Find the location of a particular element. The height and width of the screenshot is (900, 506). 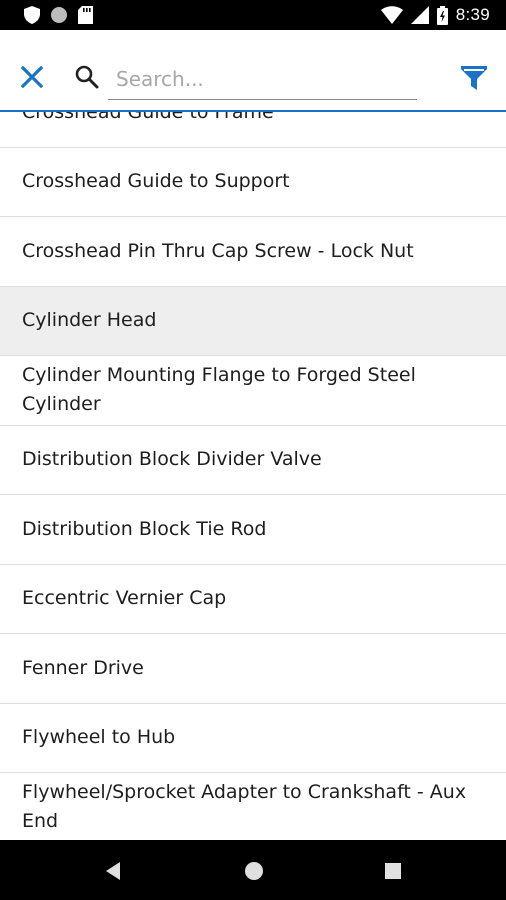

close-icon is located at coordinates (32, 77).